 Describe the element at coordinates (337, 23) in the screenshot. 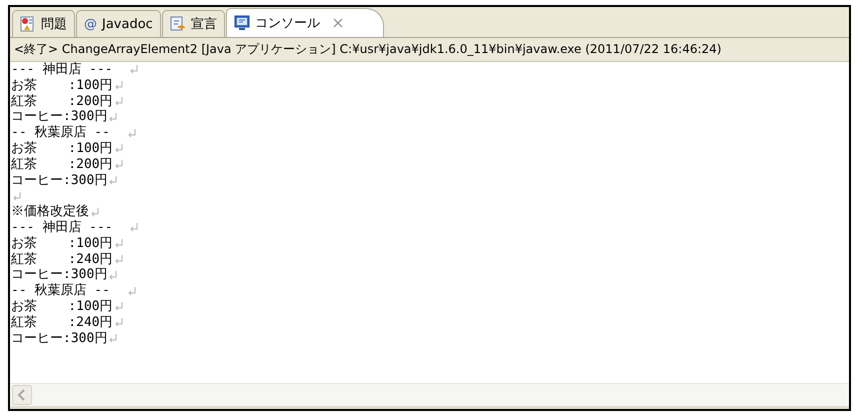

I see `close-icon` at that location.